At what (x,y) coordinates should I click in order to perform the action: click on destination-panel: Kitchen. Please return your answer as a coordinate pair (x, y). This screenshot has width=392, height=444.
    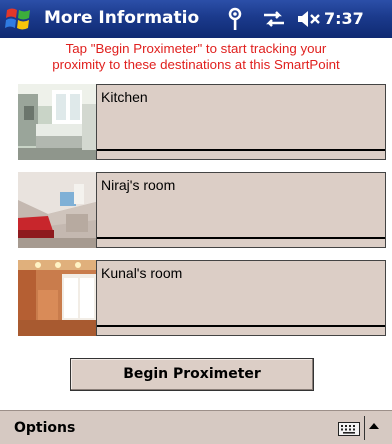
    Looking at the image, I should click on (241, 122).